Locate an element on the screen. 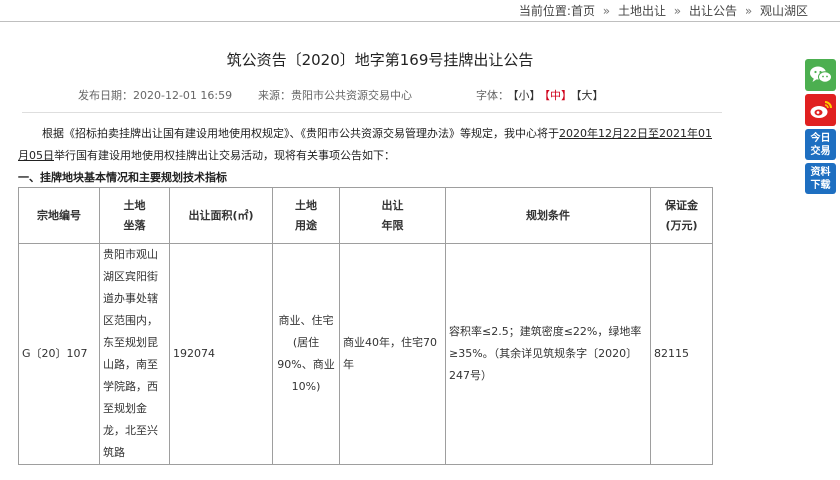  table-header-row: 宗地编号 土地 坐落 出让面积(㎡) 土地 用途 出让 年限 规划条件 保证金 (万元) is located at coordinates (365, 215).